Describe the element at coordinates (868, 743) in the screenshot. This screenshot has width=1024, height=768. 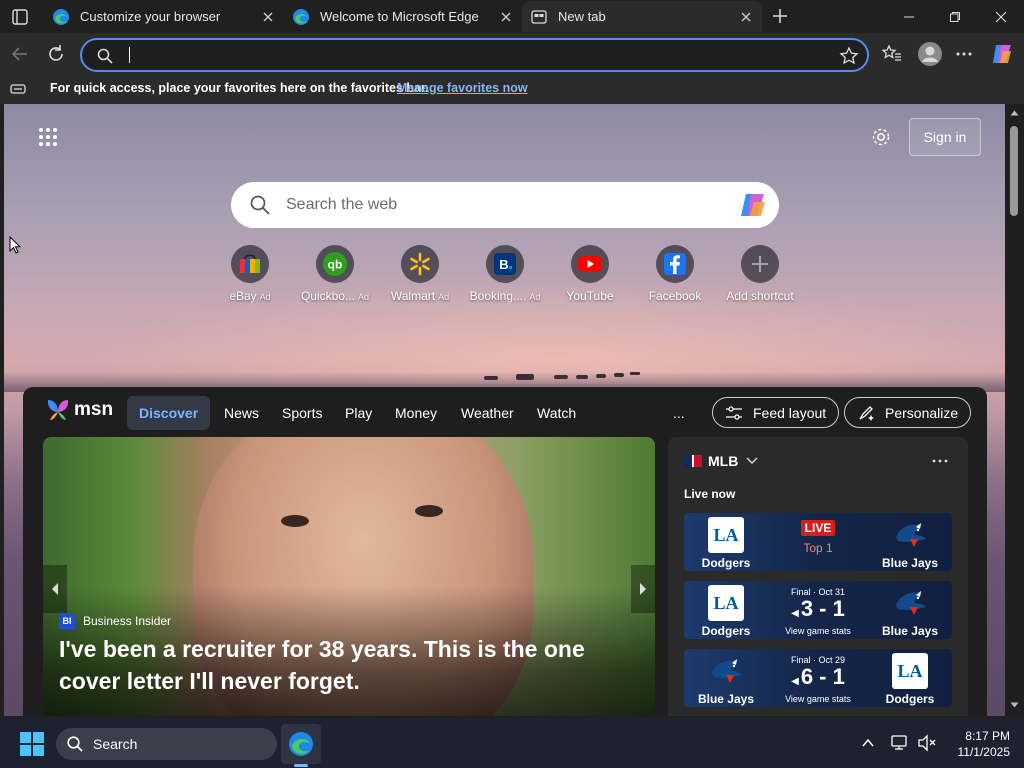
I see `chevron-up-icon` at that location.